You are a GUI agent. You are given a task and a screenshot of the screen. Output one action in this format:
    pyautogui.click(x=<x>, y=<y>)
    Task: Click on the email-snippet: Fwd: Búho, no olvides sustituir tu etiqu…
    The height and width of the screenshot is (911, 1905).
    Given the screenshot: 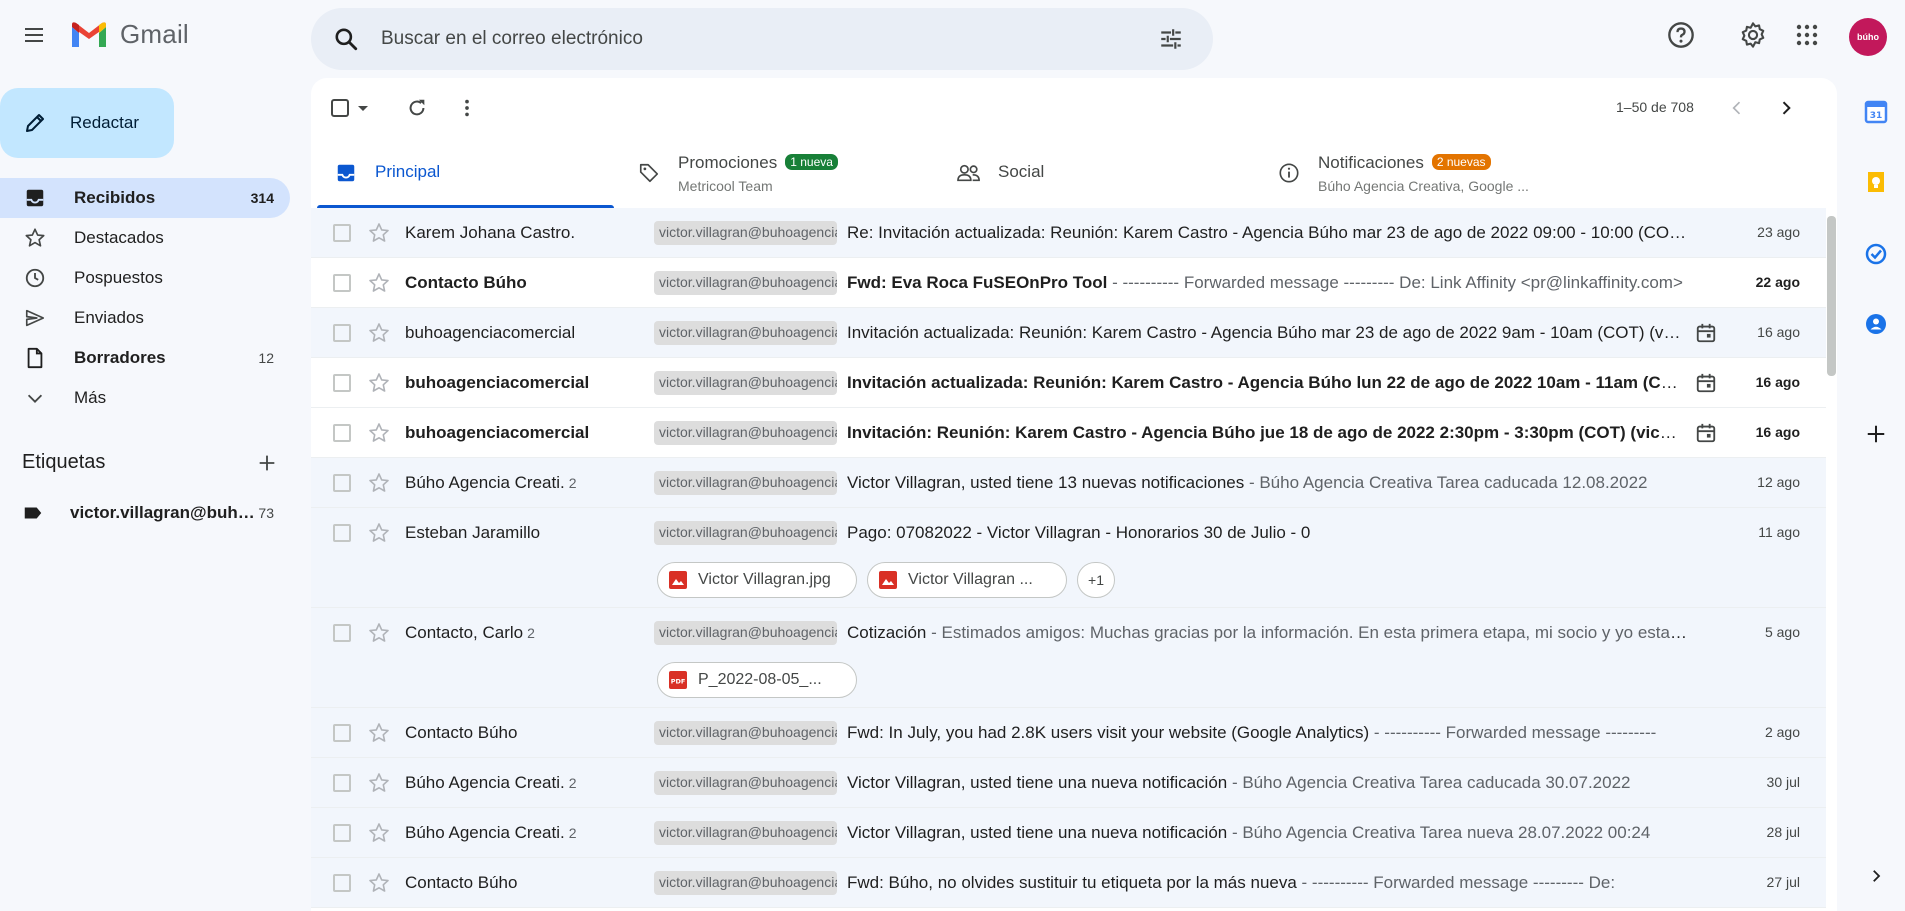 What is the action you would take?
    pyautogui.click(x=1267, y=883)
    